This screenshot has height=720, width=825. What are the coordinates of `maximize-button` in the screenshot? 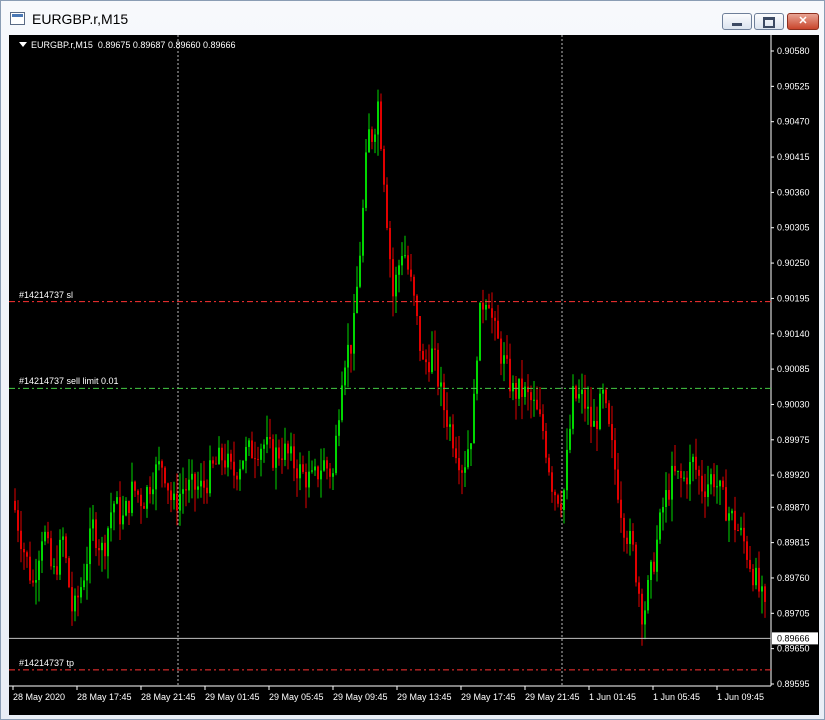 It's located at (769, 21).